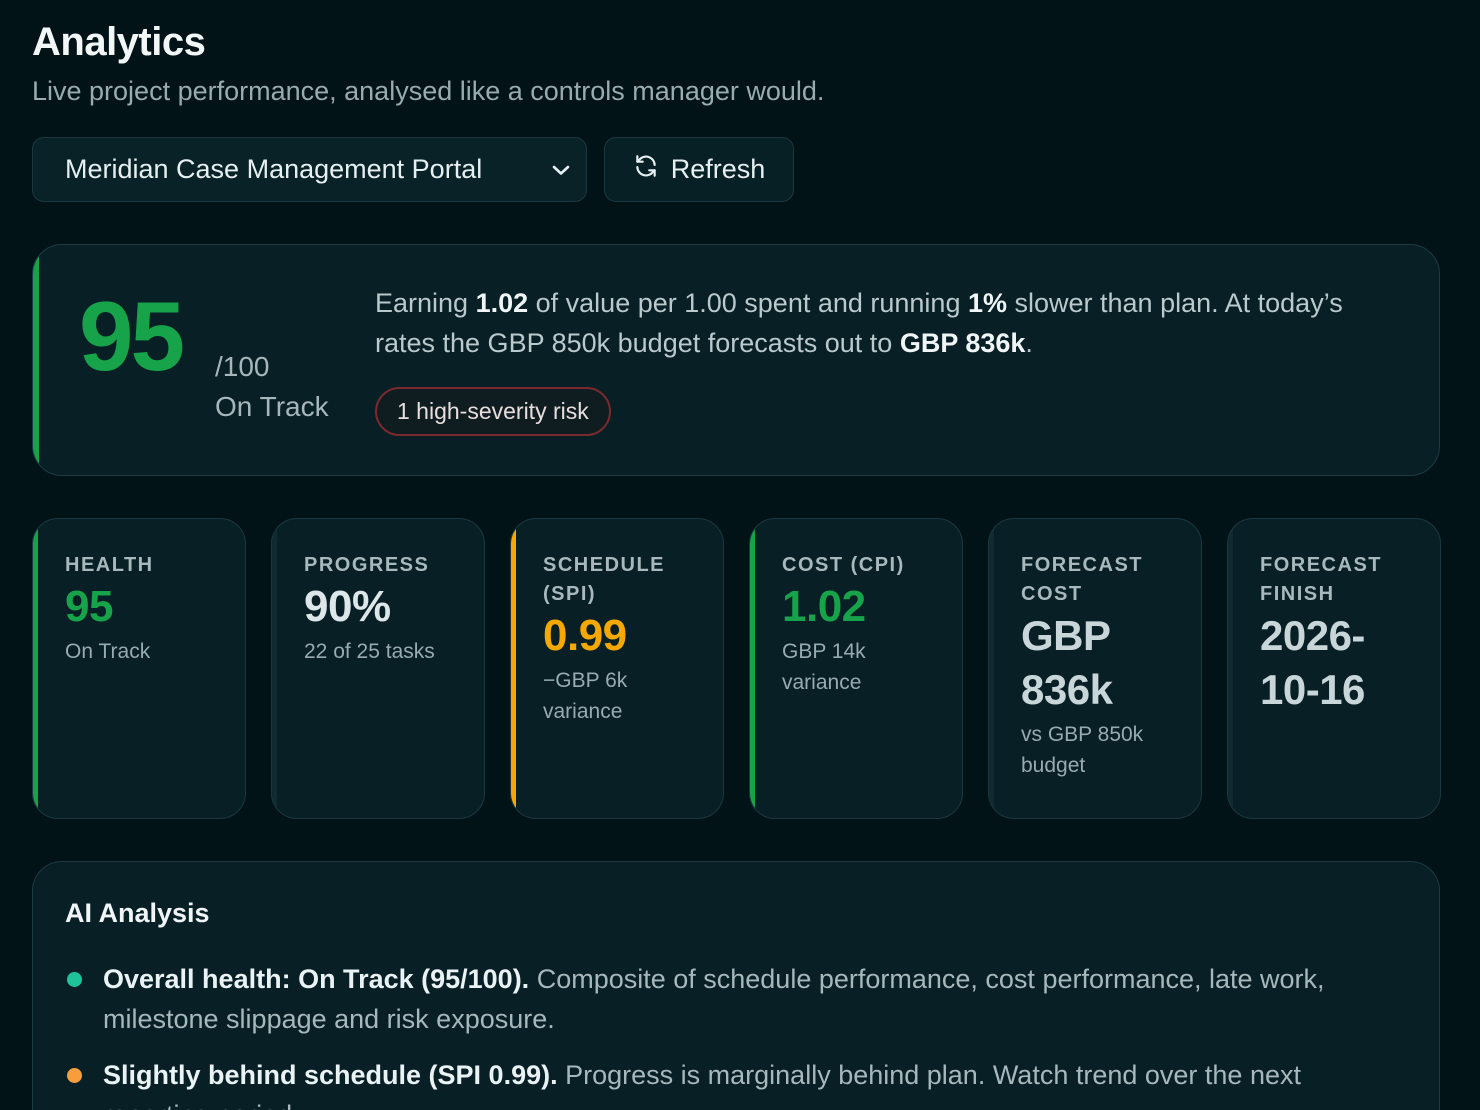 The image size is (1480, 1110). What do you see at coordinates (1067, 662) in the screenshot?
I see `kpi-value: GBP 836k` at bounding box center [1067, 662].